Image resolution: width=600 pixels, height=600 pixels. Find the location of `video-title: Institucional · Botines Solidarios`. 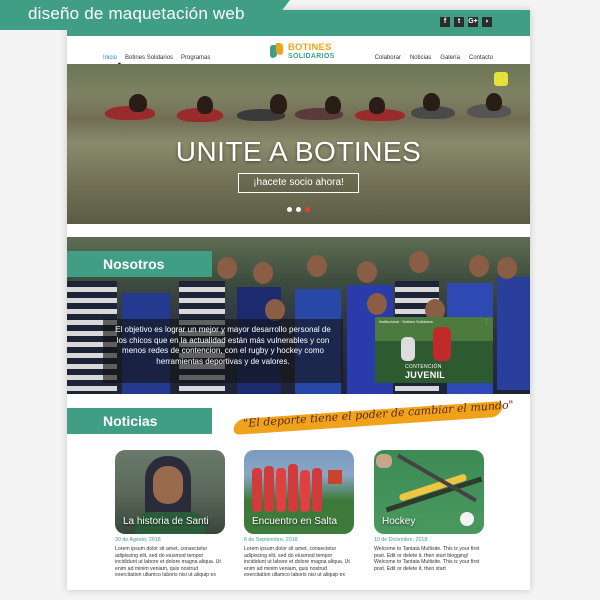

video-title: Institucional · Botines Solidarios is located at coordinates (406, 322).